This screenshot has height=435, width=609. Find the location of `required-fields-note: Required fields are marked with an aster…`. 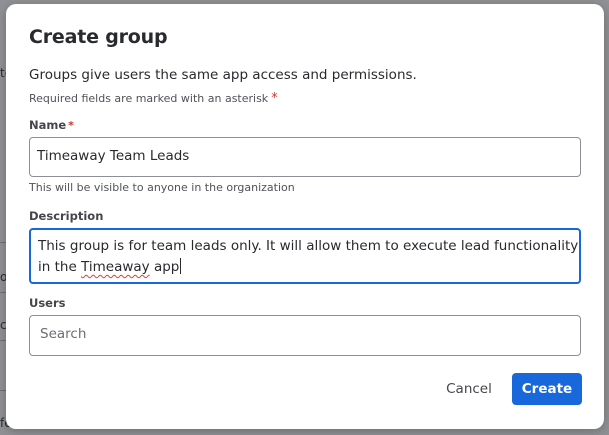

required-fields-note: Required fields are marked with an aster… is located at coordinates (153, 98).